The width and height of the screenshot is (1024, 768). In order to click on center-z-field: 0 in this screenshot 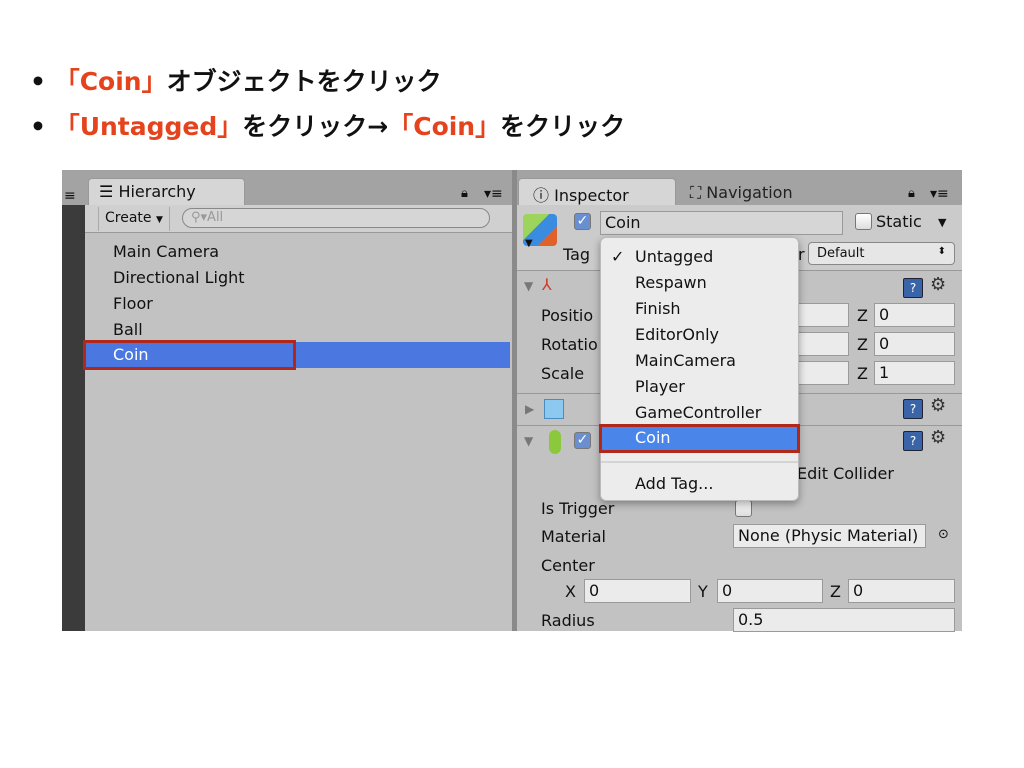, I will do `click(901, 591)`.